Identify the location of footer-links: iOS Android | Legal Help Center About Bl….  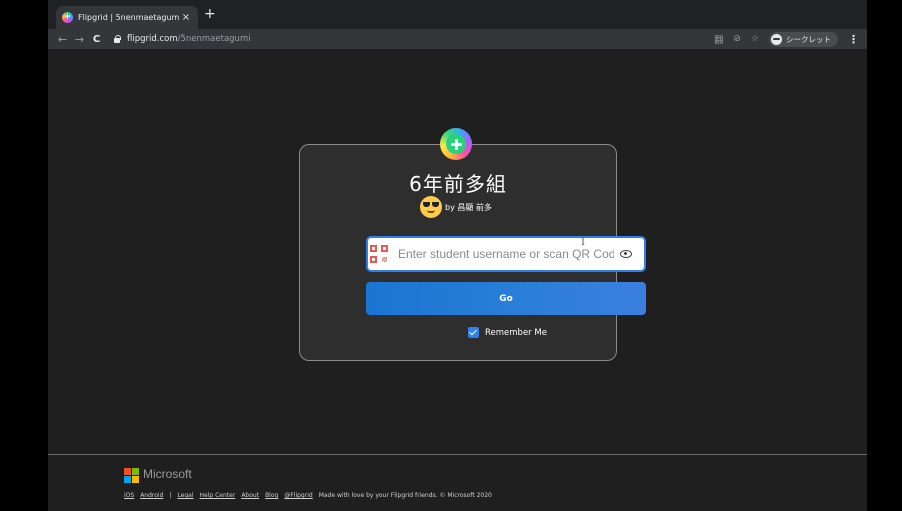
(308, 495).